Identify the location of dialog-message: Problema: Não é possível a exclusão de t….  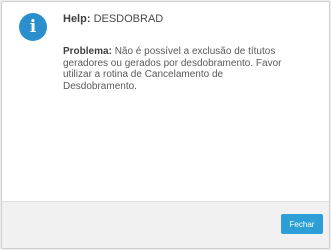
(175, 69).